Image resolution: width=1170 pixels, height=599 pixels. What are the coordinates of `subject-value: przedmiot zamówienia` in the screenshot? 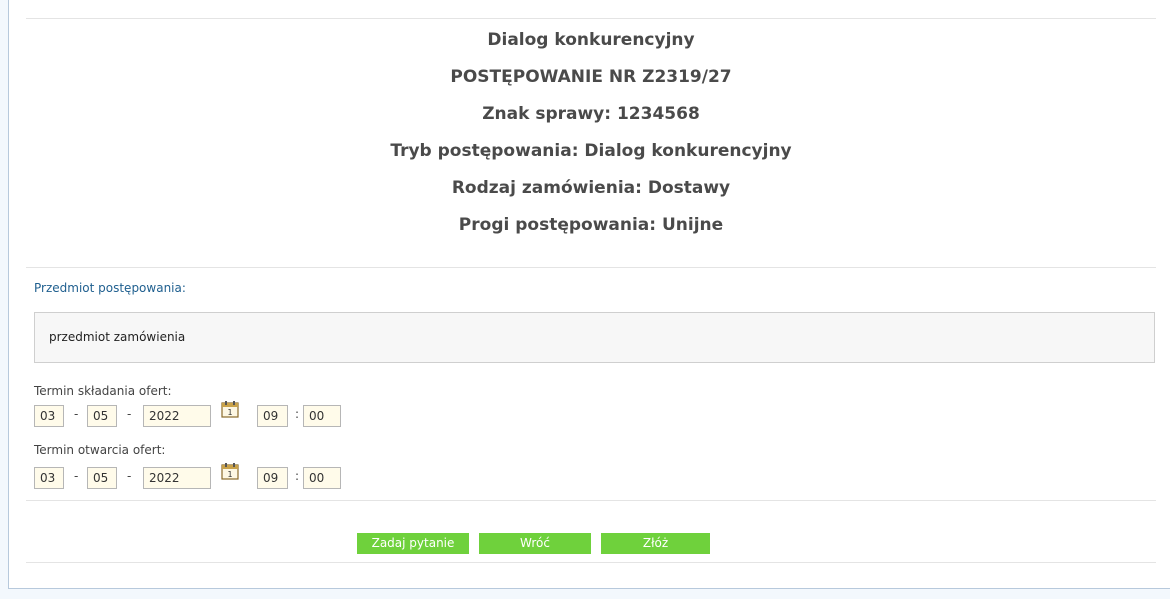 It's located at (594, 337).